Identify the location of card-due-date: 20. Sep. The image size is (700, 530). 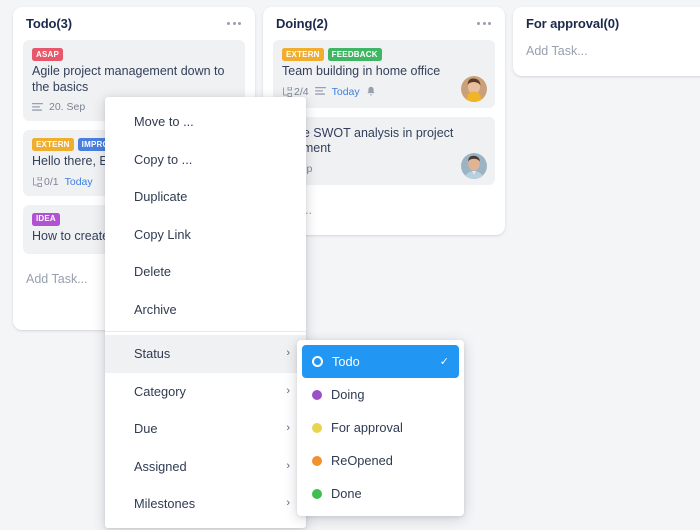
(67, 107).